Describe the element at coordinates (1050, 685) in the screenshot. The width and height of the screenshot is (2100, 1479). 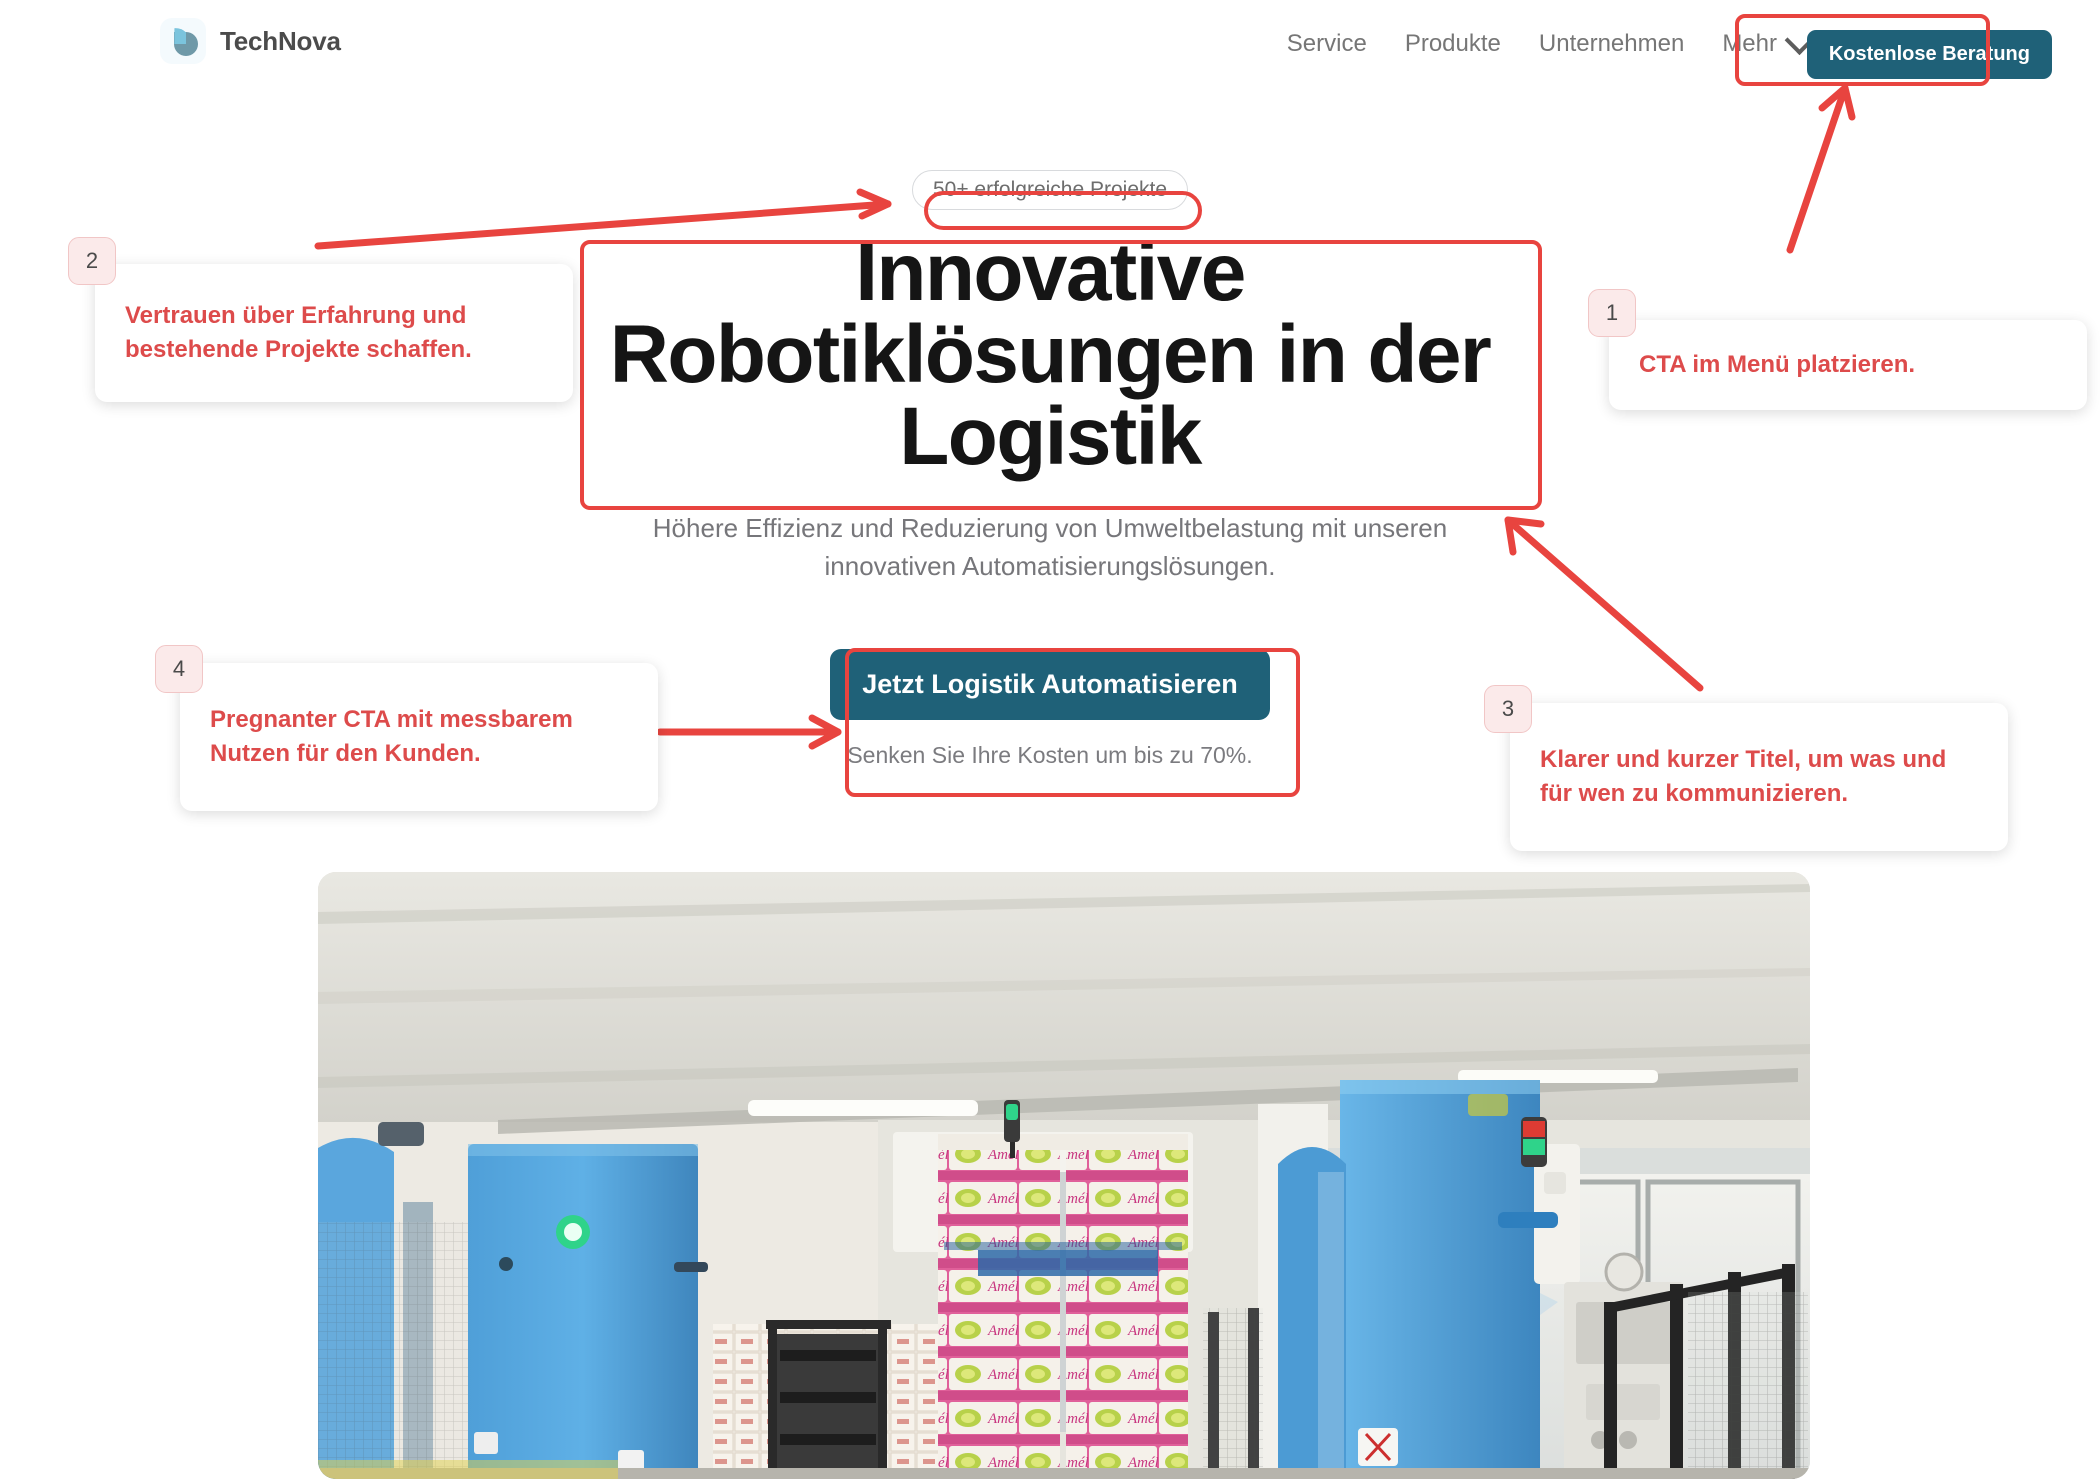
I see `hero-cta-button: Jetzt Logistik Automatisieren` at that location.